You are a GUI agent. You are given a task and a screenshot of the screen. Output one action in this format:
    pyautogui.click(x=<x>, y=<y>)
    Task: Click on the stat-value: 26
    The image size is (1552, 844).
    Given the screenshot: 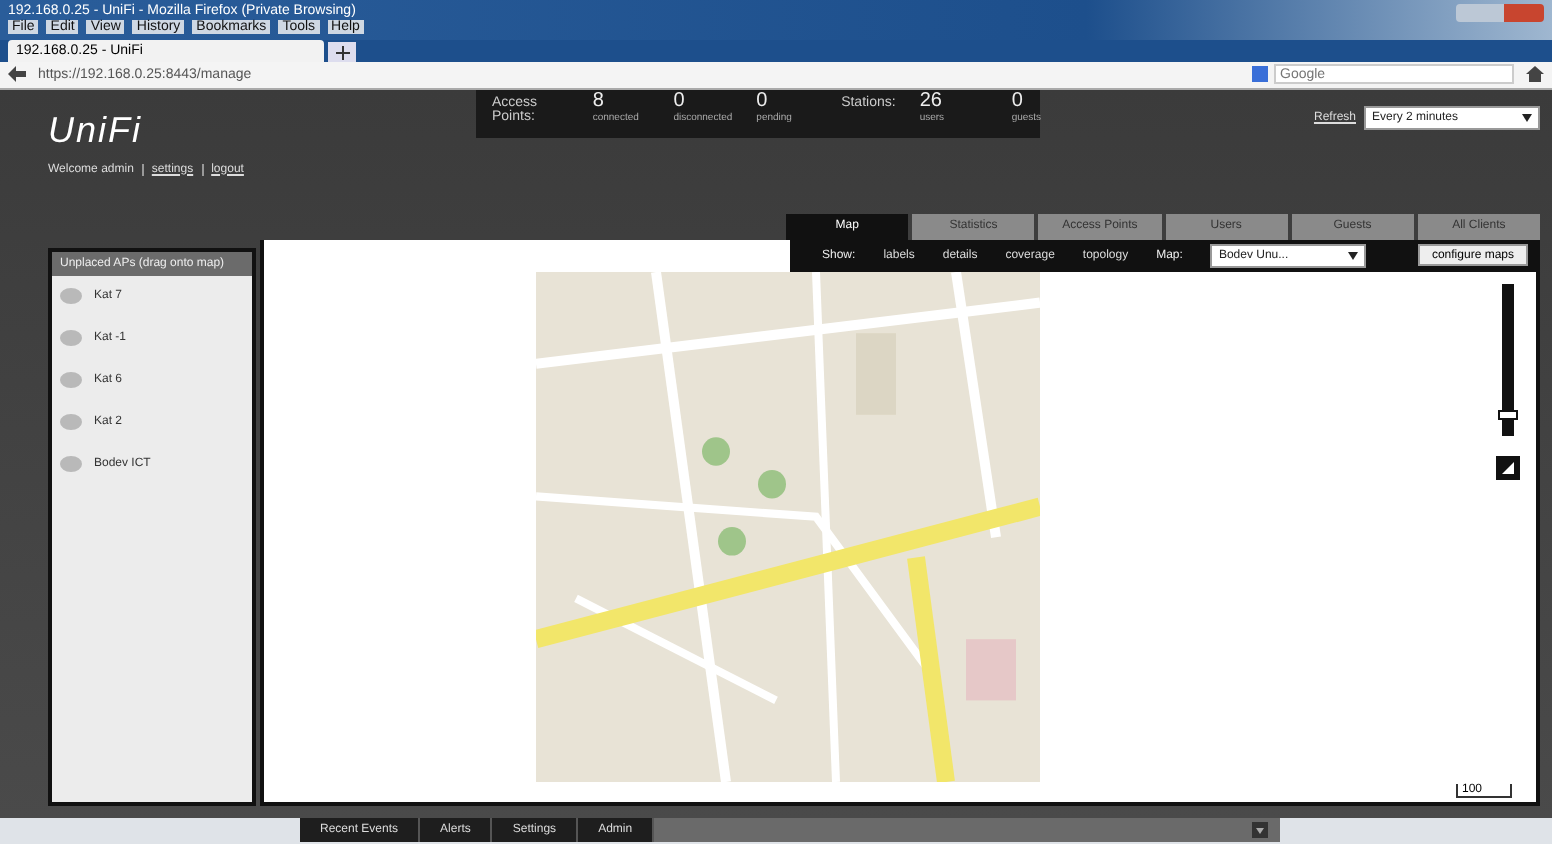 What is the action you would take?
    pyautogui.click(x=931, y=100)
    